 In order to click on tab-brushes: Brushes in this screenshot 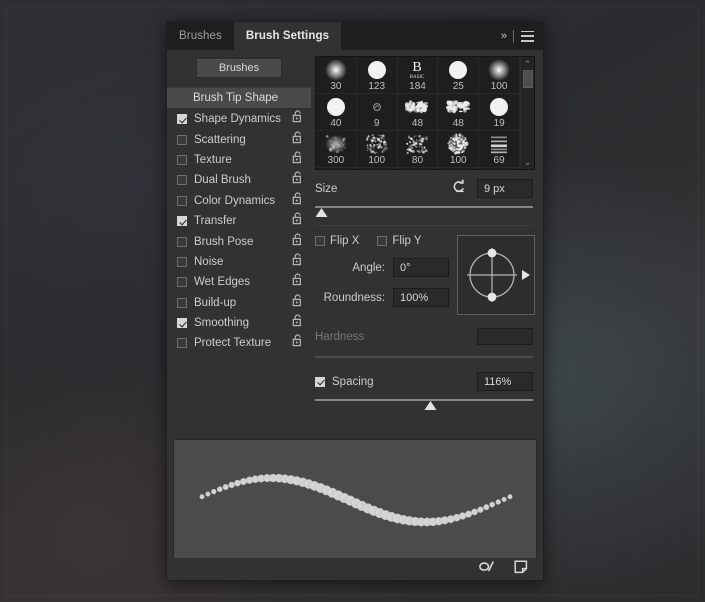, I will do `click(200, 36)`.